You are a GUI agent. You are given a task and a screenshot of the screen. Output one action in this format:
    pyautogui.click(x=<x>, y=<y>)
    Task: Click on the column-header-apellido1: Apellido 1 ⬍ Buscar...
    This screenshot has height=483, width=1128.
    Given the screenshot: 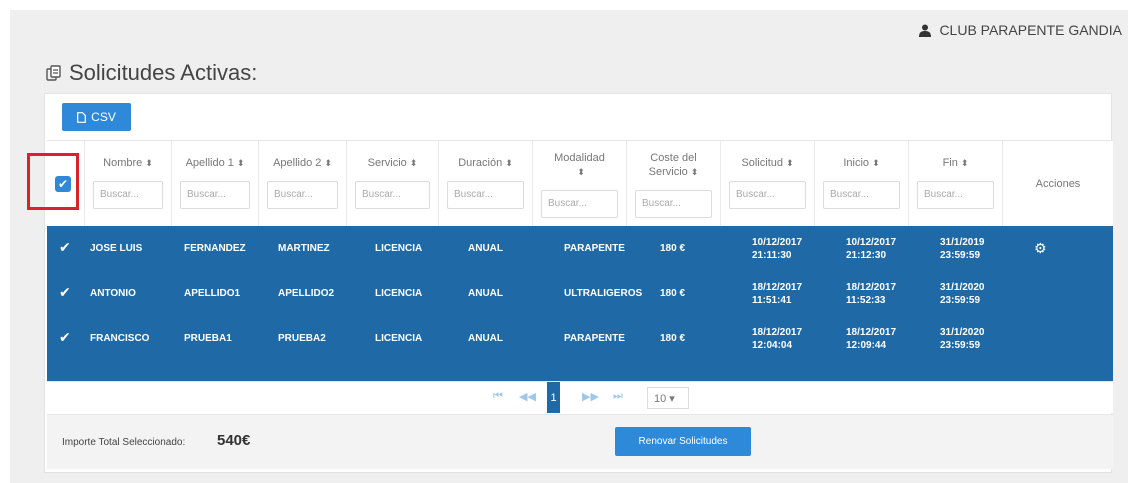 What is the action you would take?
    pyautogui.click(x=214, y=184)
    